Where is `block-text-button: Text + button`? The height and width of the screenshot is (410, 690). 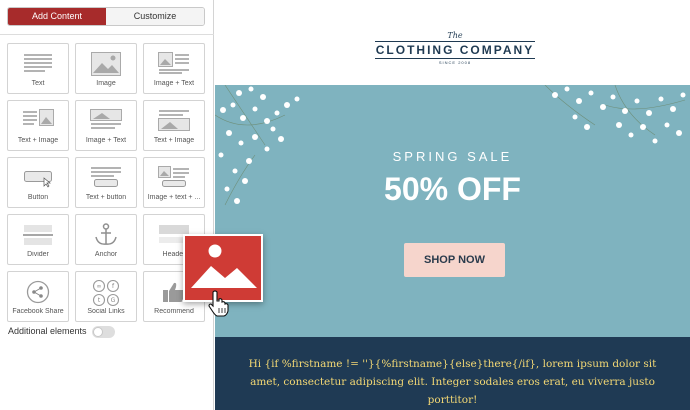
block-text-button: Text + button is located at coordinates (106, 182).